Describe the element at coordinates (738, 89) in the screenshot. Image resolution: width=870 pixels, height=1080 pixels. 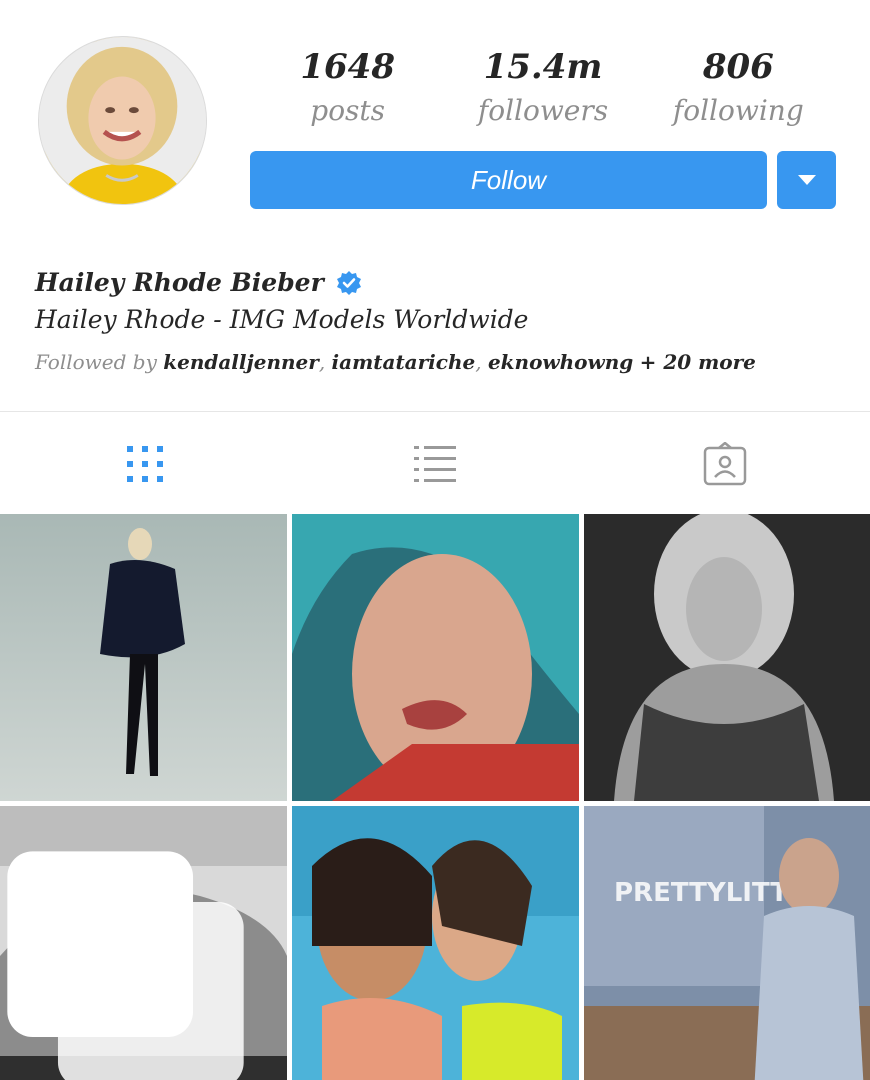
I see `stat-following: 806 following` at that location.